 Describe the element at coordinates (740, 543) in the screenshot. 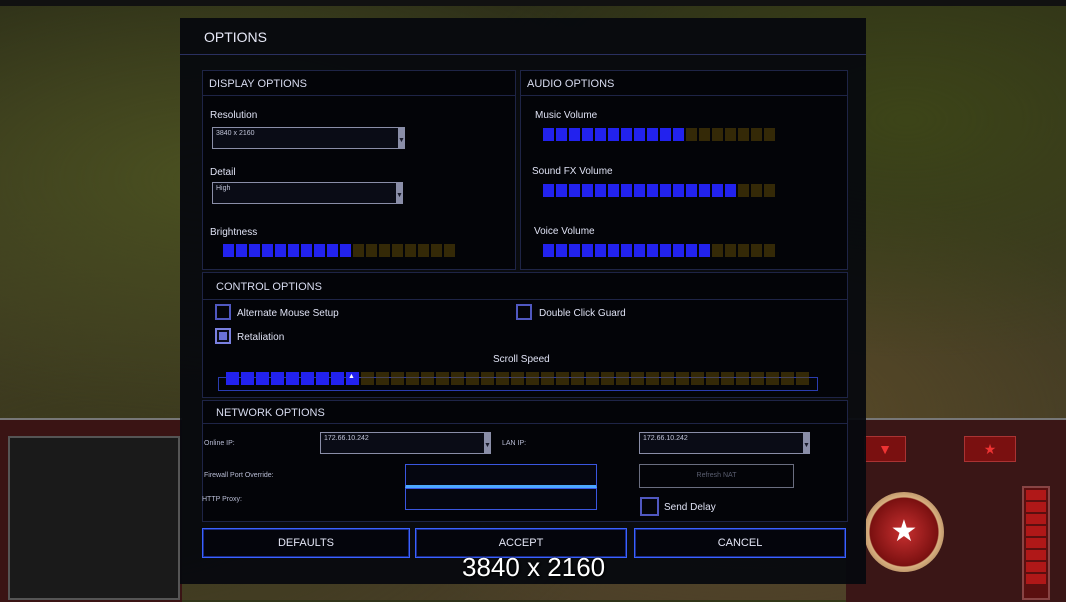

I see `cancel-button: CANCEL` at that location.